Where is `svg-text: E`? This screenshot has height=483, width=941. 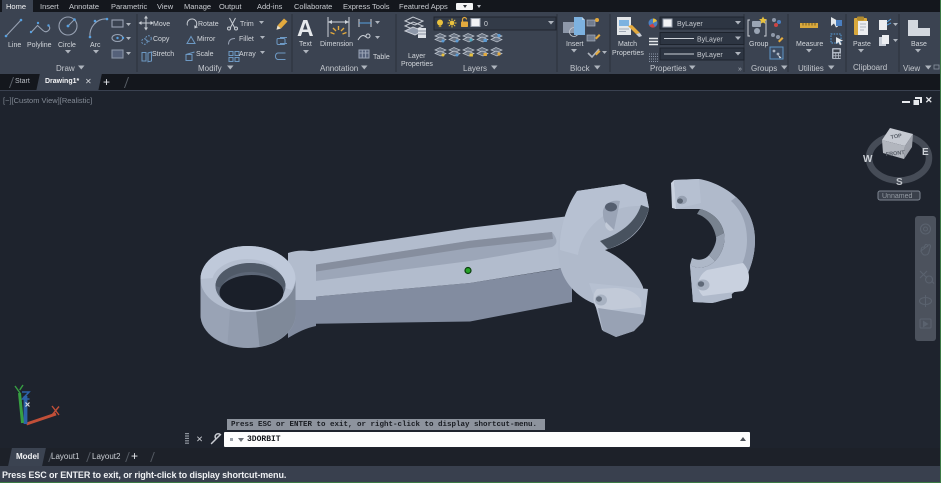
svg-text: E is located at coordinates (925, 152).